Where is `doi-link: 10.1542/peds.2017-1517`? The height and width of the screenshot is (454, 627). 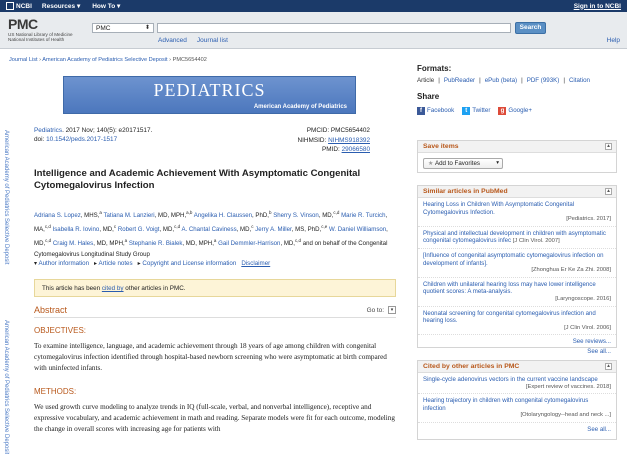 doi-link: 10.1542/peds.2017-1517 is located at coordinates (81, 139).